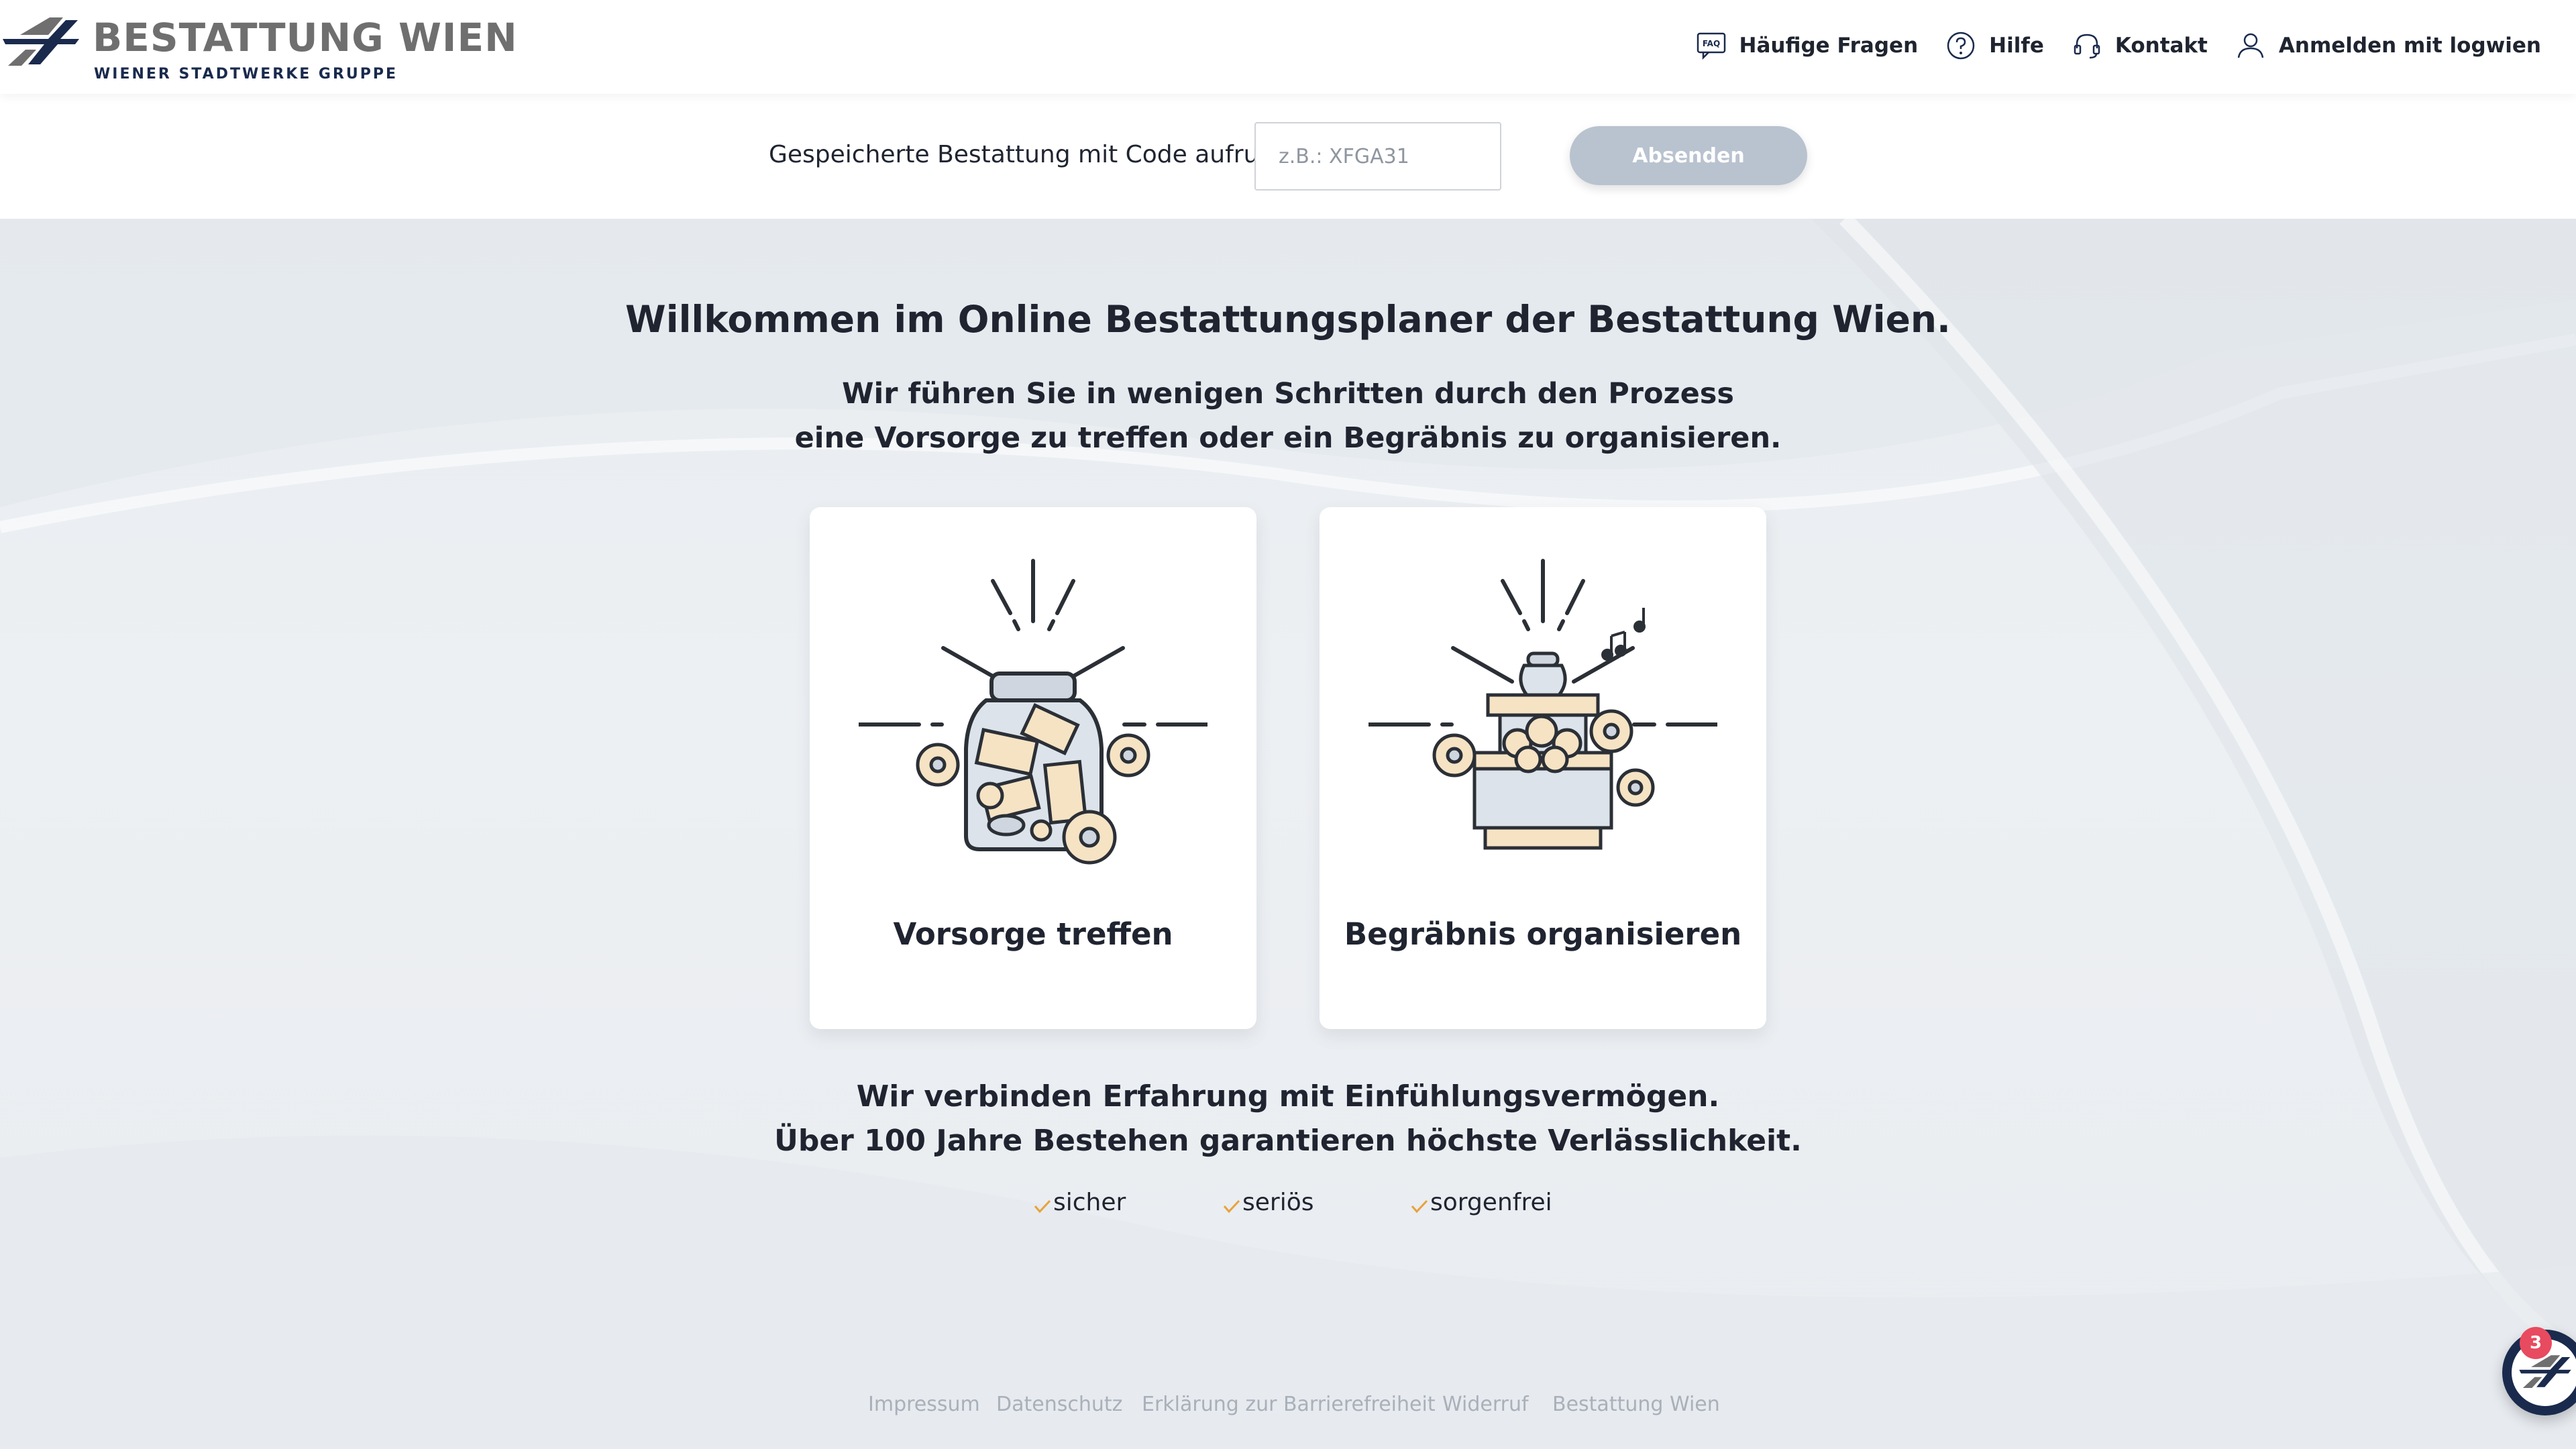 The height and width of the screenshot is (1449, 2576). Describe the element at coordinates (1485, 1404) in the screenshot. I see `footer-link-widerruf: Widerruf` at that location.